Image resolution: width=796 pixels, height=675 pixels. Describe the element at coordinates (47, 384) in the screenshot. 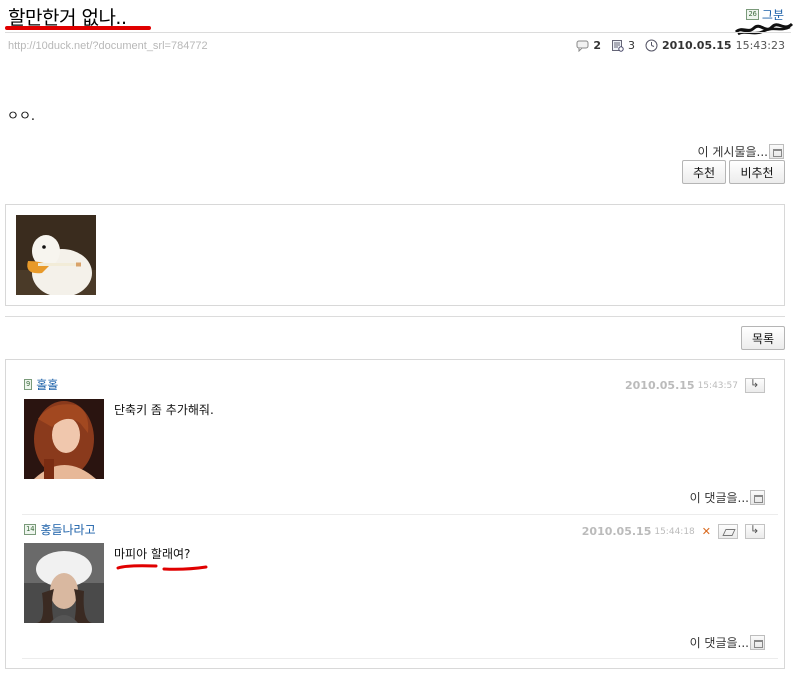

I see `comment-author-name: 홀홀` at that location.